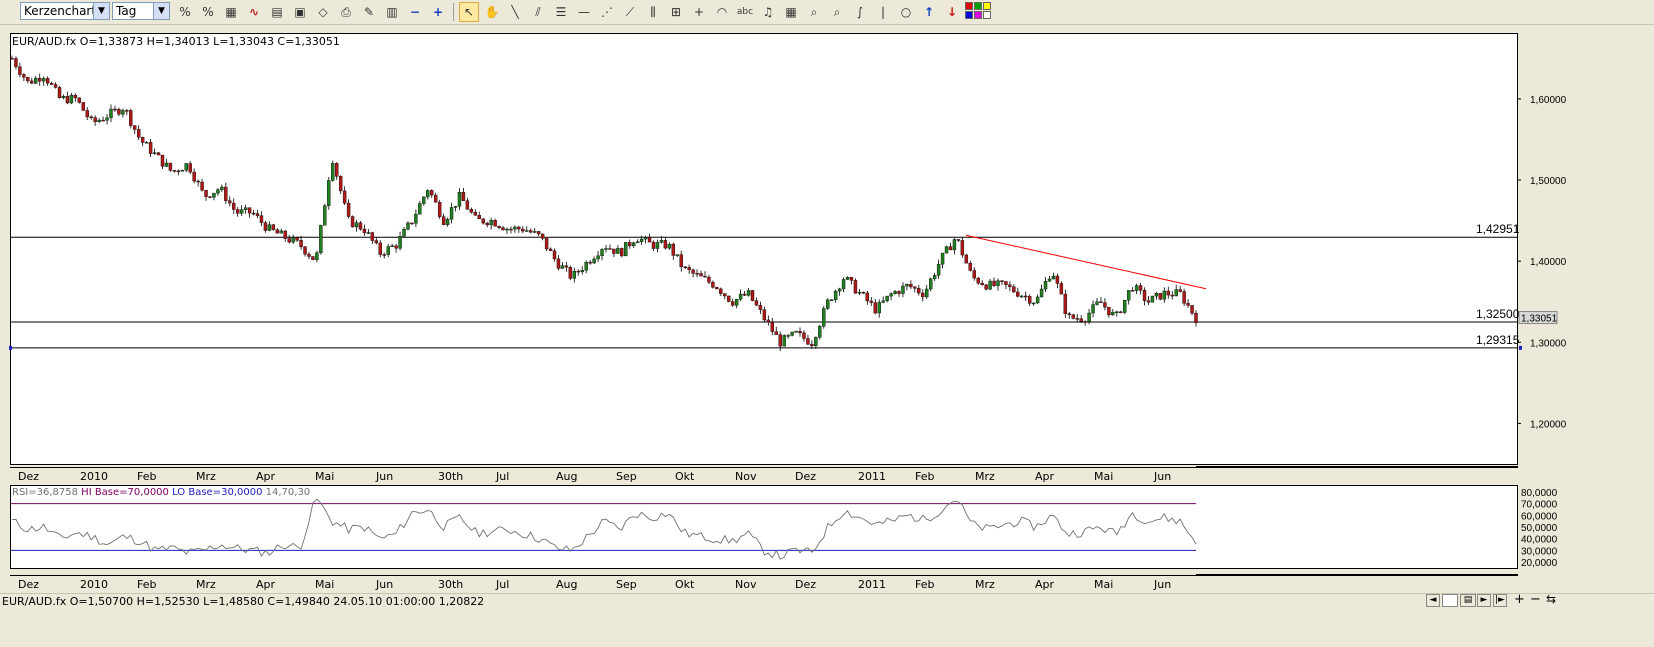 This screenshot has width=1654, height=647. Describe the element at coordinates (872, 584) in the screenshot. I see `x-axis-label: 2011` at that location.